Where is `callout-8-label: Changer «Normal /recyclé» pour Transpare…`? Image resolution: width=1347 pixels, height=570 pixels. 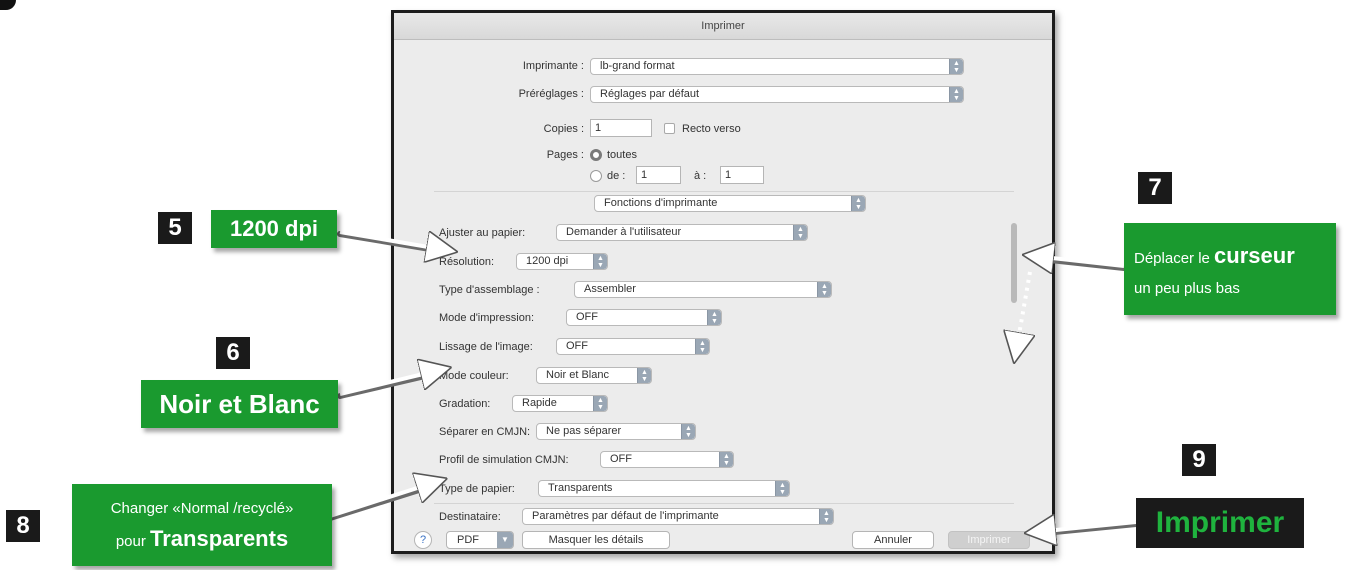 callout-8-label: Changer «Normal /recyclé» pour Transpare… is located at coordinates (202, 525).